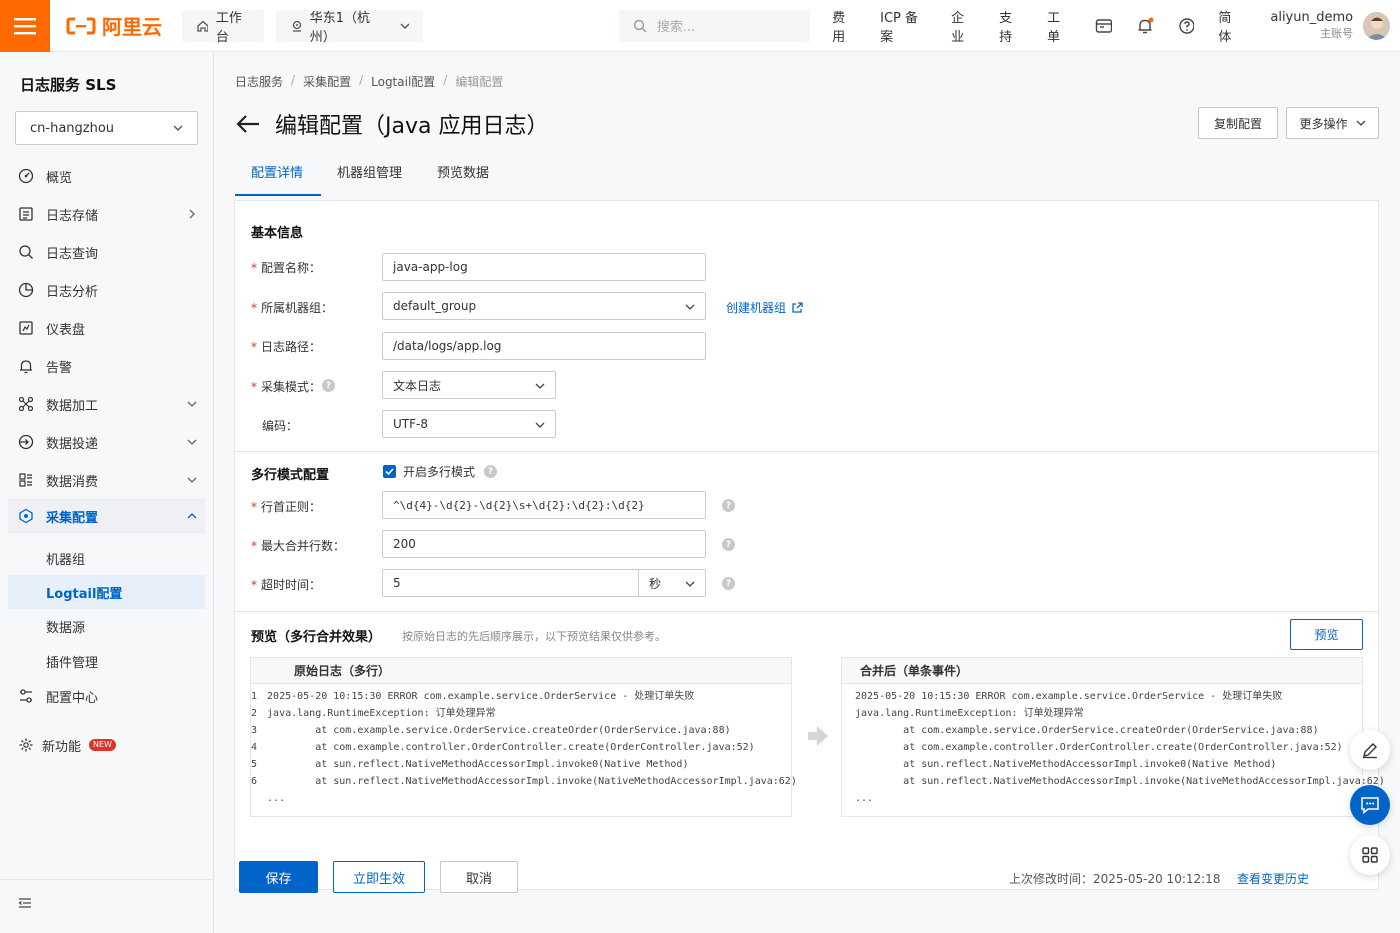 Image resolution: width=1400 pixels, height=933 pixels. I want to click on pencil-icon, so click(1370, 751).